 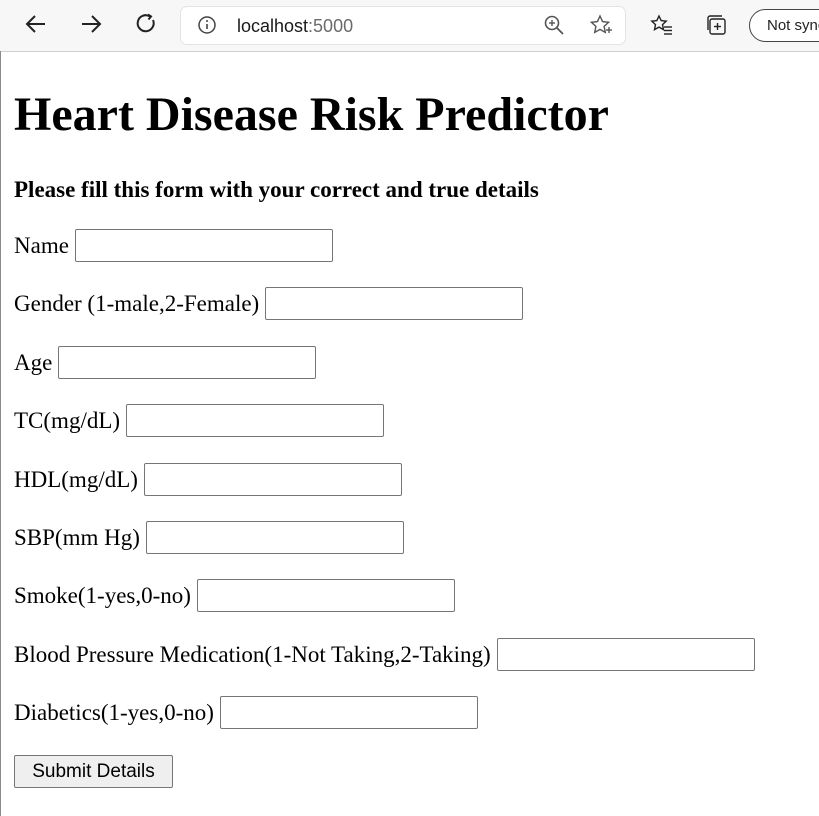 What do you see at coordinates (793, 25) in the screenshot?
I see `sync-status-label: Not syncing` at bounding box center [793, 25].